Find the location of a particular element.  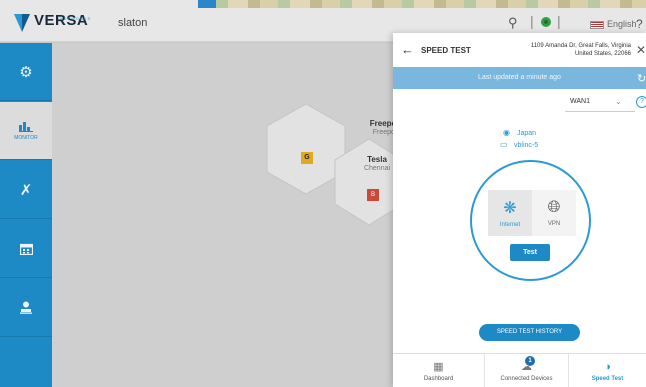

chevron-down-icon: ⌄ is located at coordinates (618, 101).